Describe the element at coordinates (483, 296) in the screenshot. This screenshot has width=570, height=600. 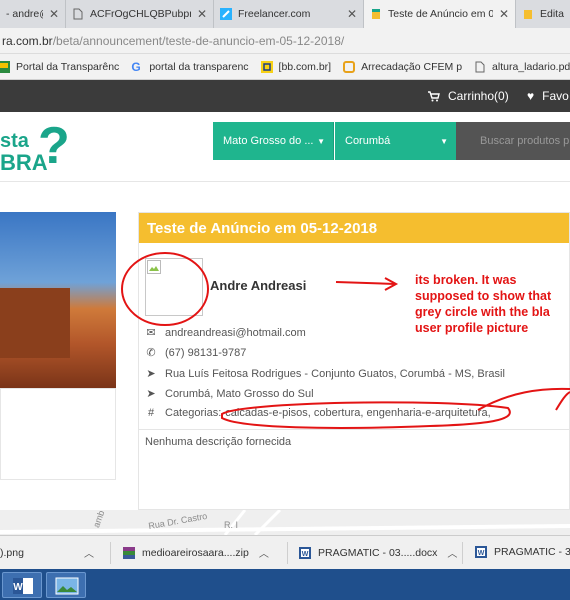
I see `annotation-line: supposed to show that` at that location.